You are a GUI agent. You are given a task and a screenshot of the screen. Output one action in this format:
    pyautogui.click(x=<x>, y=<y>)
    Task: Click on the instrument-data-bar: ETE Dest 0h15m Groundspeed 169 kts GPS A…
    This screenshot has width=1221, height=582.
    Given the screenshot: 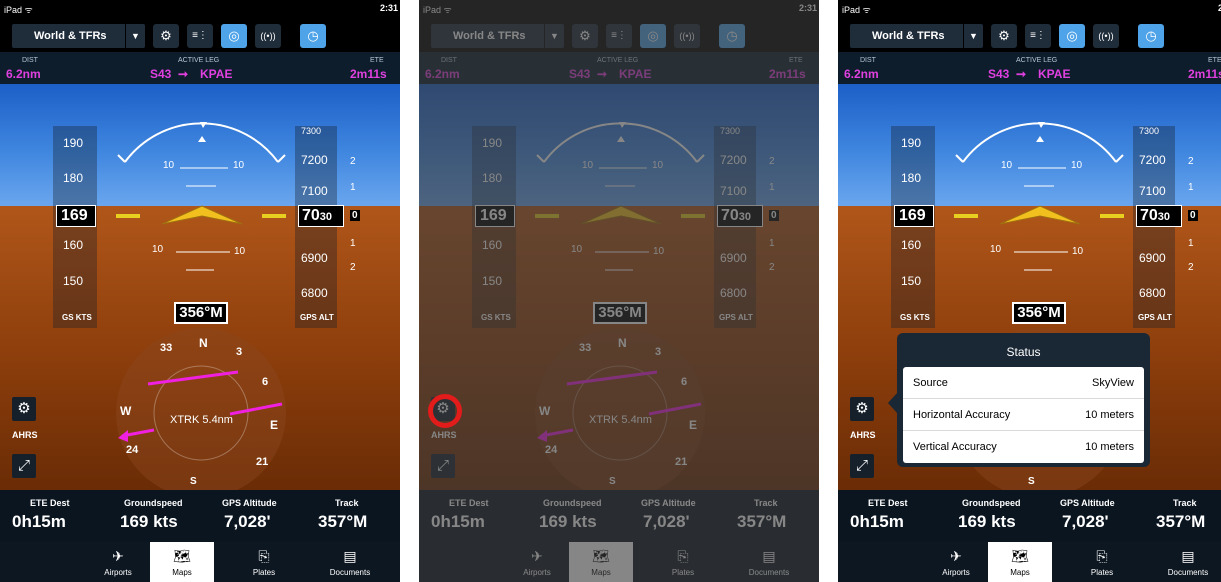 What is the action you would take?
    pyautogui.click(x=1029, y=516)
    